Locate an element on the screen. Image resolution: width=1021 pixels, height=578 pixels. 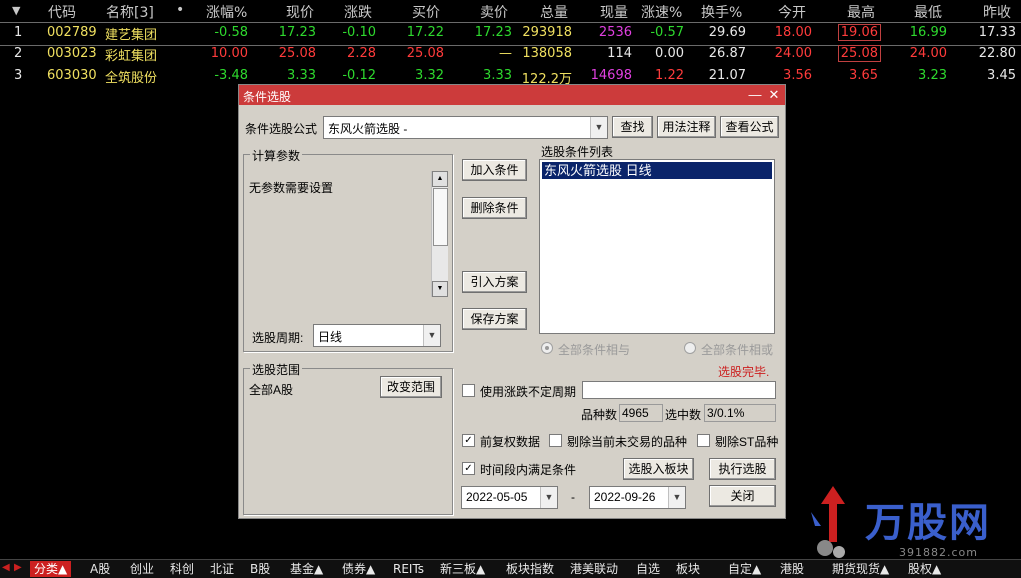
col-low: 最低 is located at coordinates (928, 12).